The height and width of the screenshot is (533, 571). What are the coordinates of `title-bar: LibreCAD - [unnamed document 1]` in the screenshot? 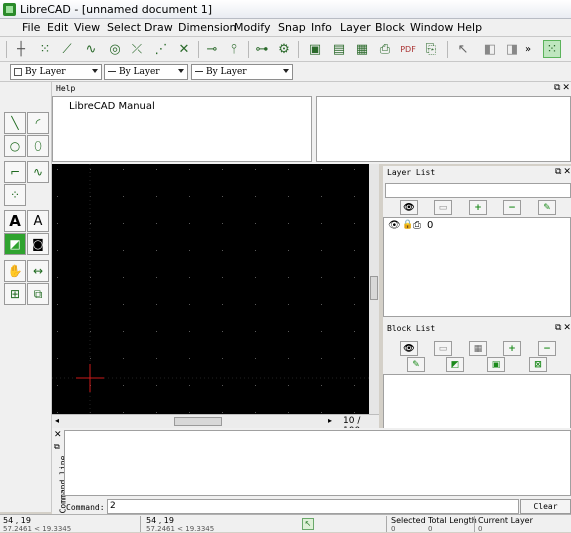 It's located at (285, 9).